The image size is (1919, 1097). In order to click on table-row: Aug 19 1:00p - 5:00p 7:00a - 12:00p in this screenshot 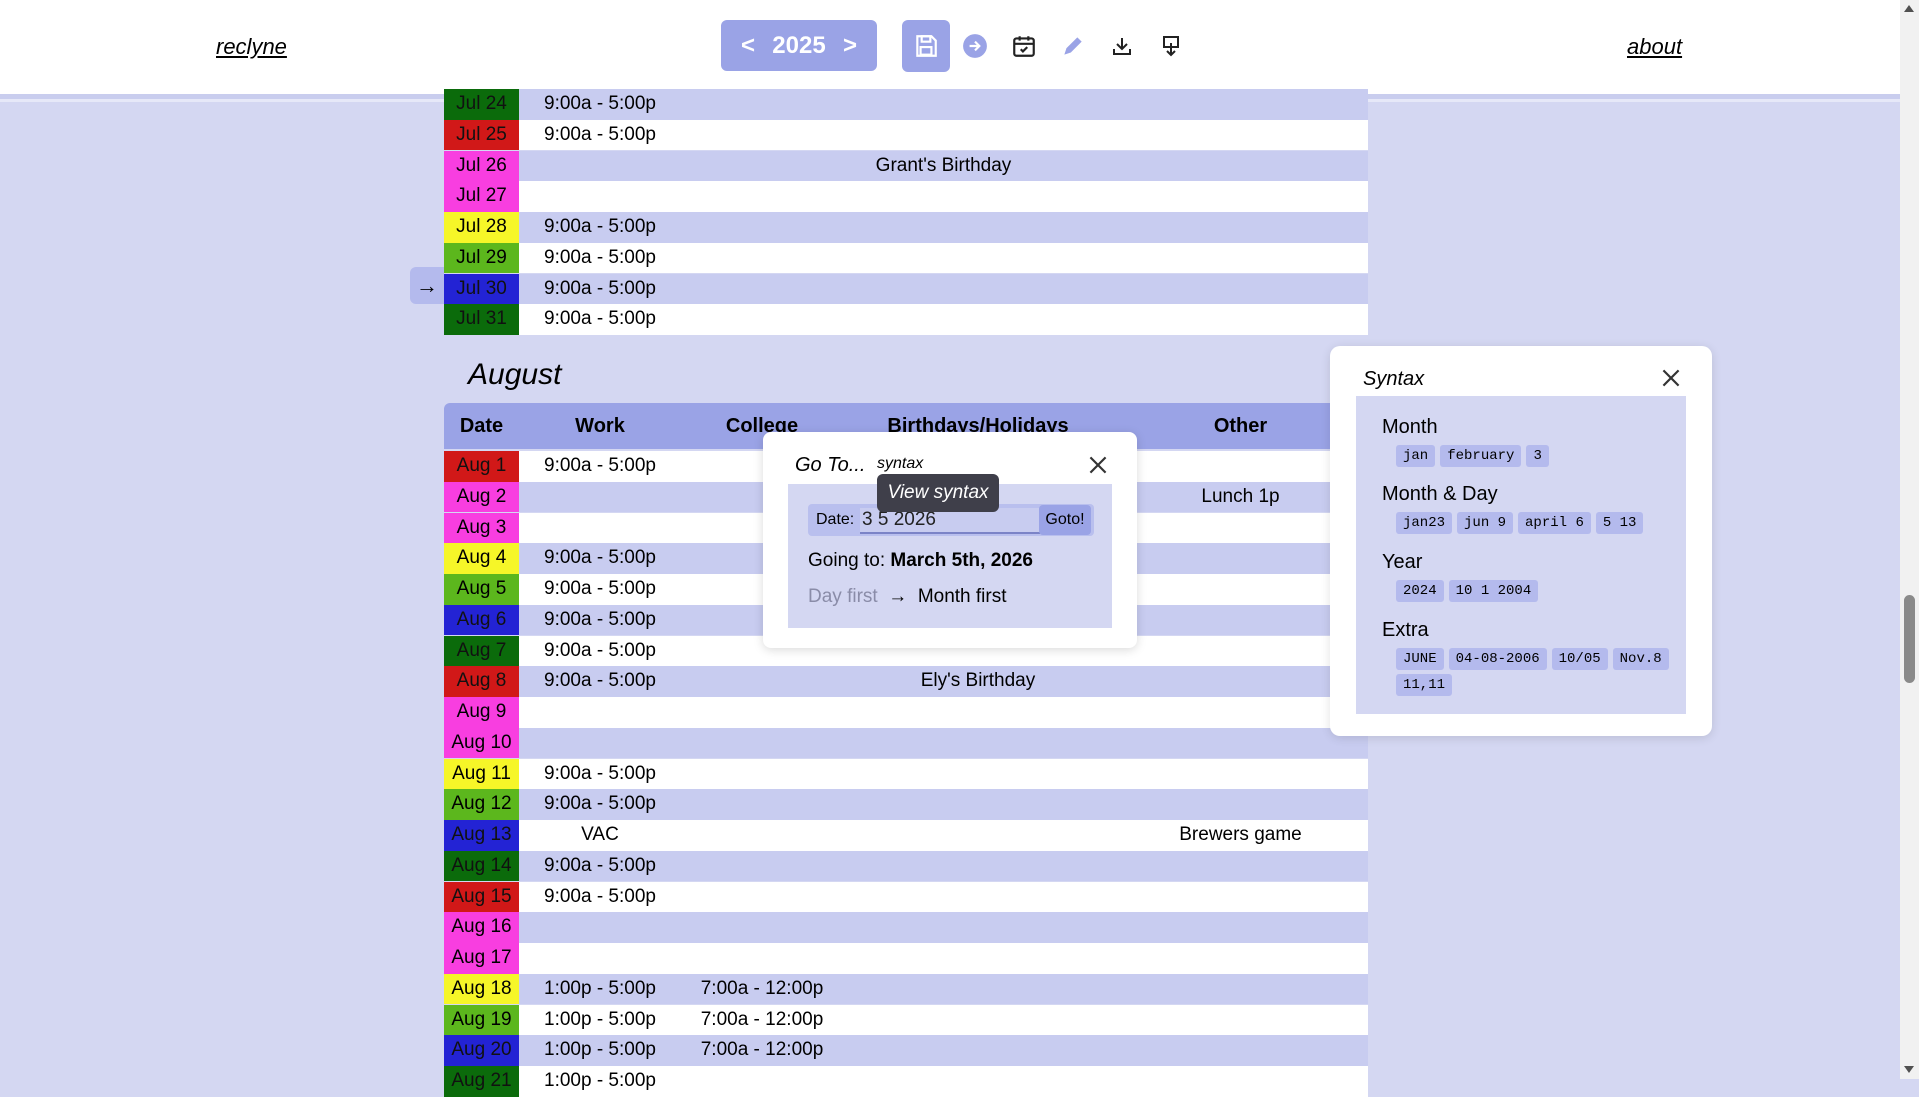, I will do `click(906, 1020)`.